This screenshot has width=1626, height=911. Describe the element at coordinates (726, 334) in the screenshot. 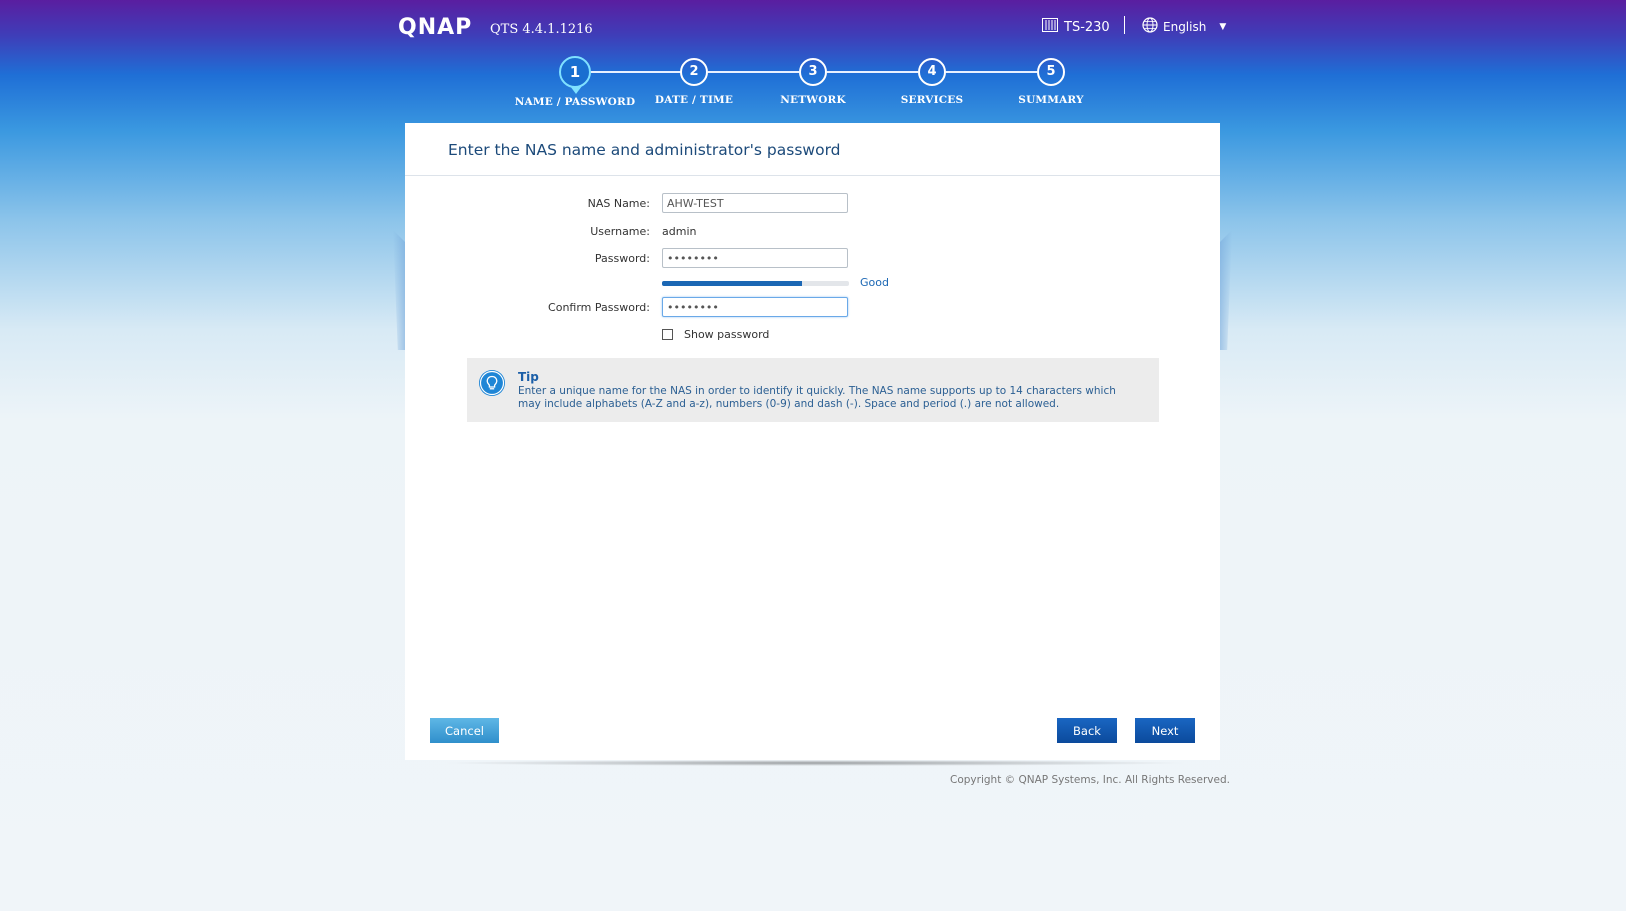

I see `show-password-label: Show password` at that location.